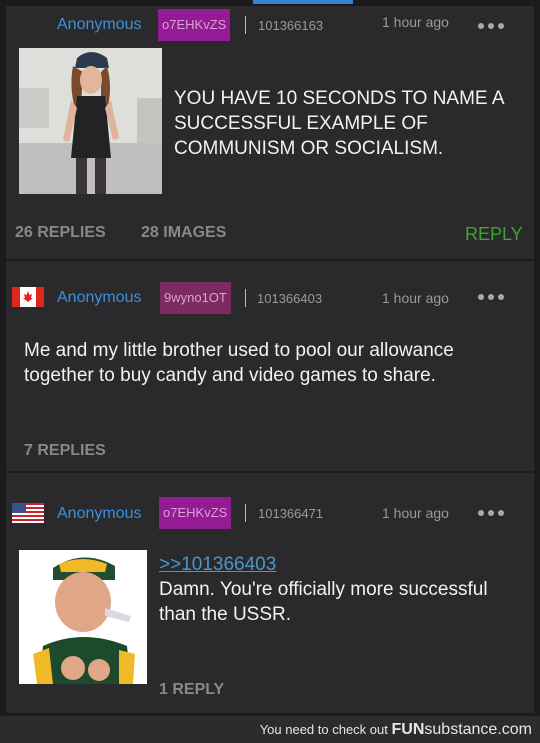 Image resolution: width=540 pixels, height=743 pixels. Describe the element at coordinates (270, 287) in the screenshot. I see `post-header: Anonymous 9wyno1OT 101366403 1 hour ago` at that location.